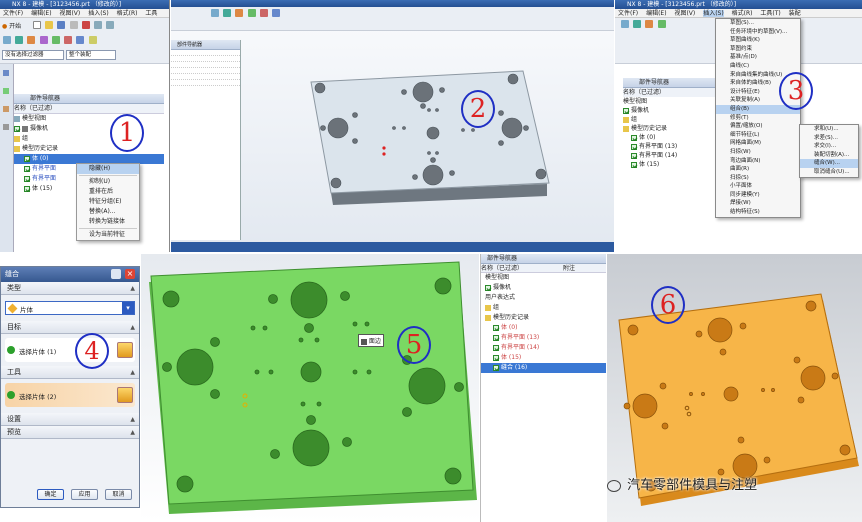 The image size is (862, 522). I want to click on undo-icon, so click(98, 25).